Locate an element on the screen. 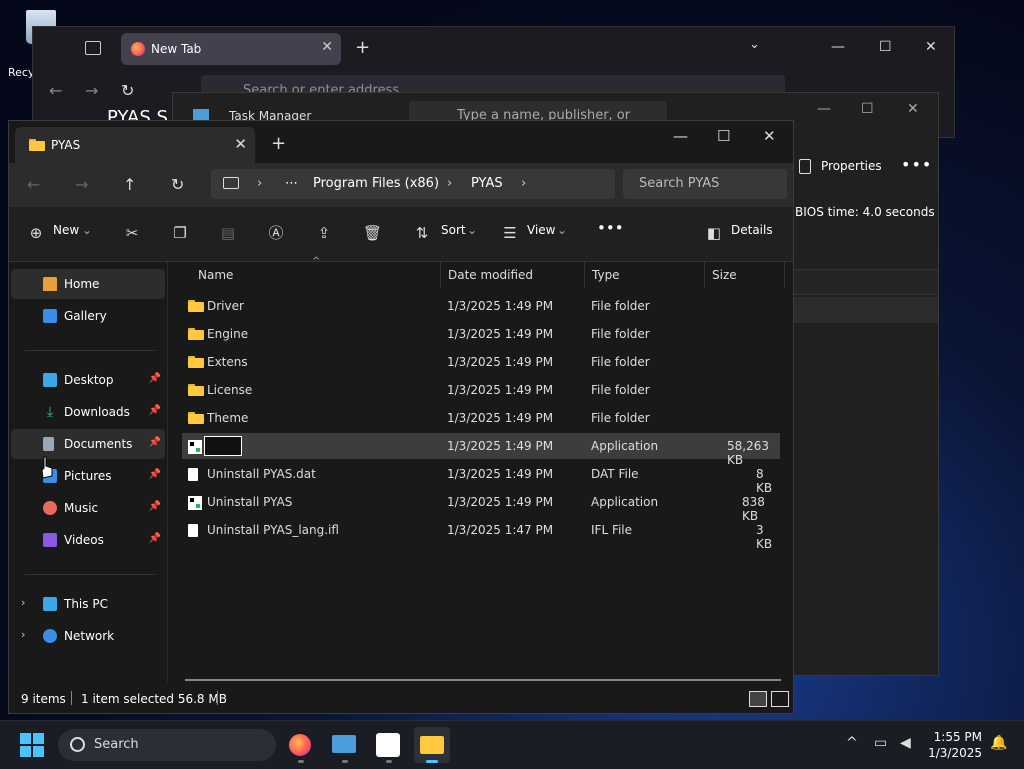 The width and height of the screenshot is (1024, 769). breadcrumb-item: PYAS is located at coordinates (487, 183).